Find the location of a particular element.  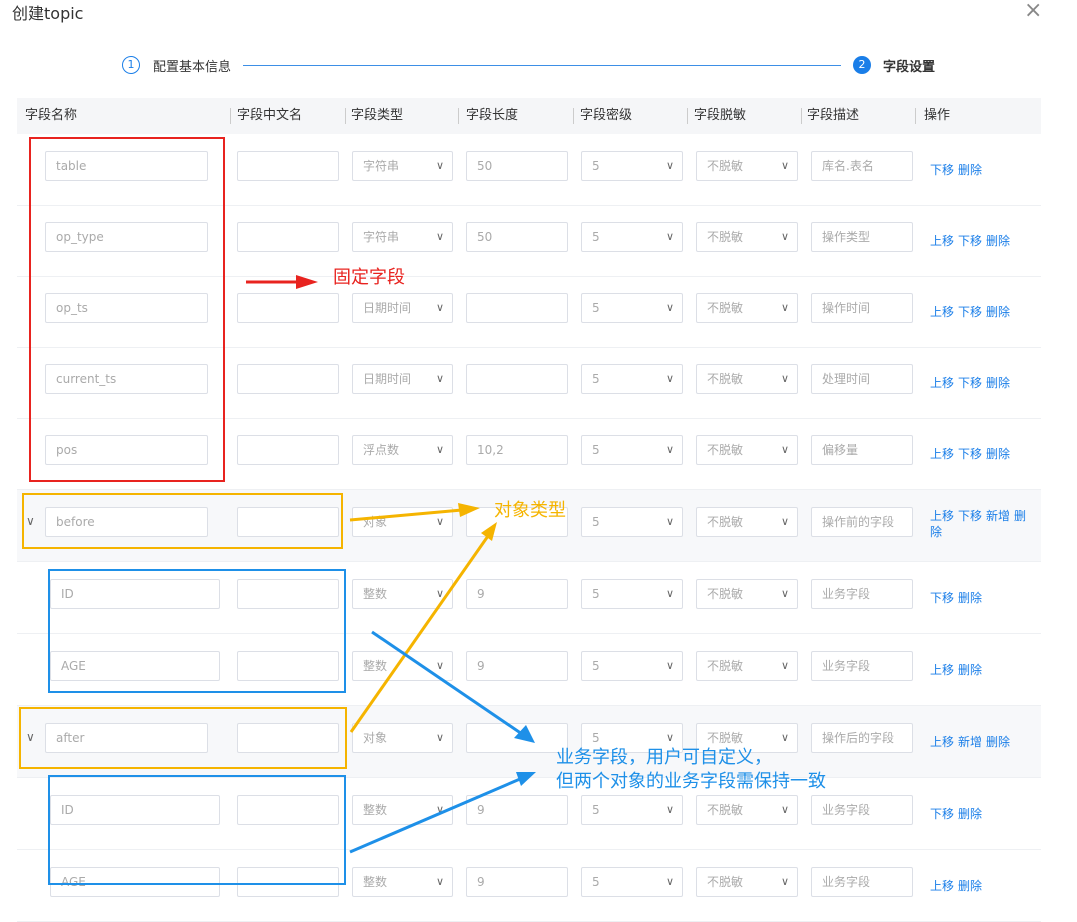

after-object-box is located at coordinates (183, 738).